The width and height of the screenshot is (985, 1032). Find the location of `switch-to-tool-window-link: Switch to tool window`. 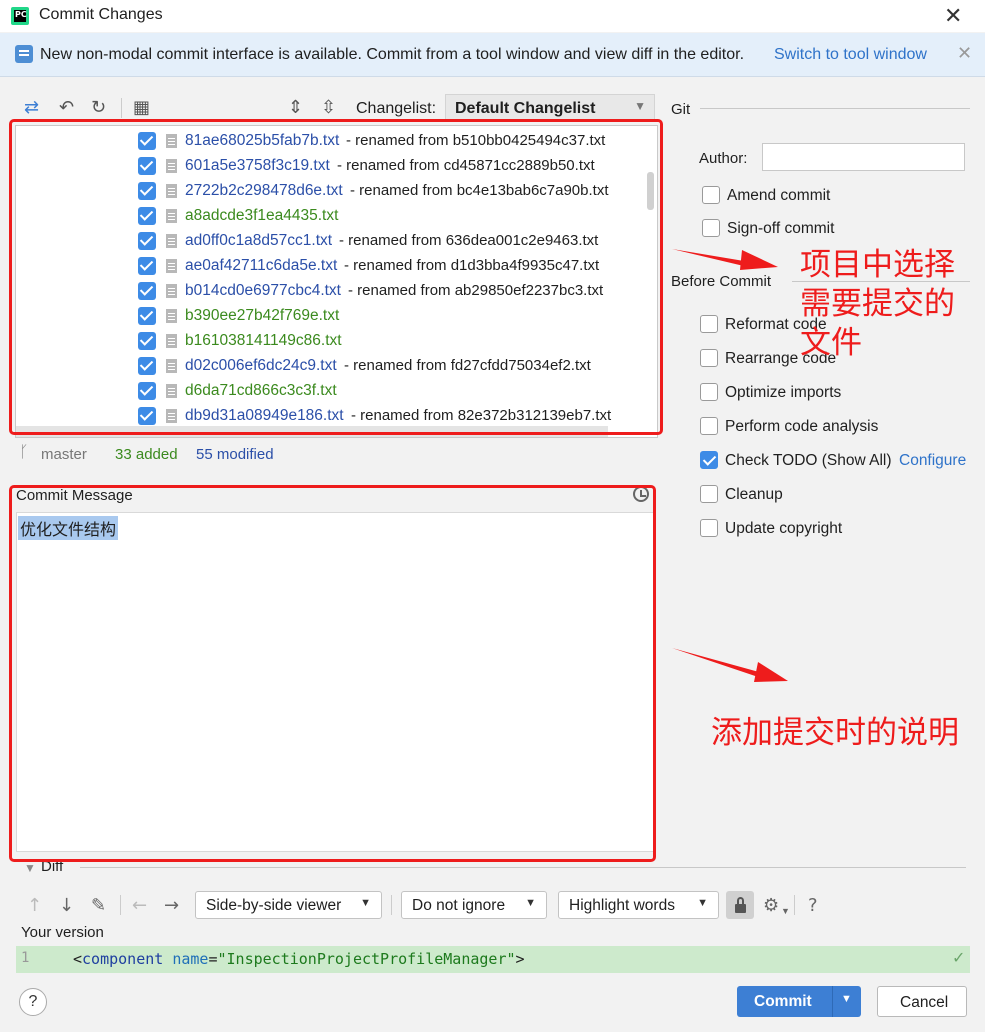

switch-to-tool-window-link: Switch to tool window is located at coordinates (850, 55).